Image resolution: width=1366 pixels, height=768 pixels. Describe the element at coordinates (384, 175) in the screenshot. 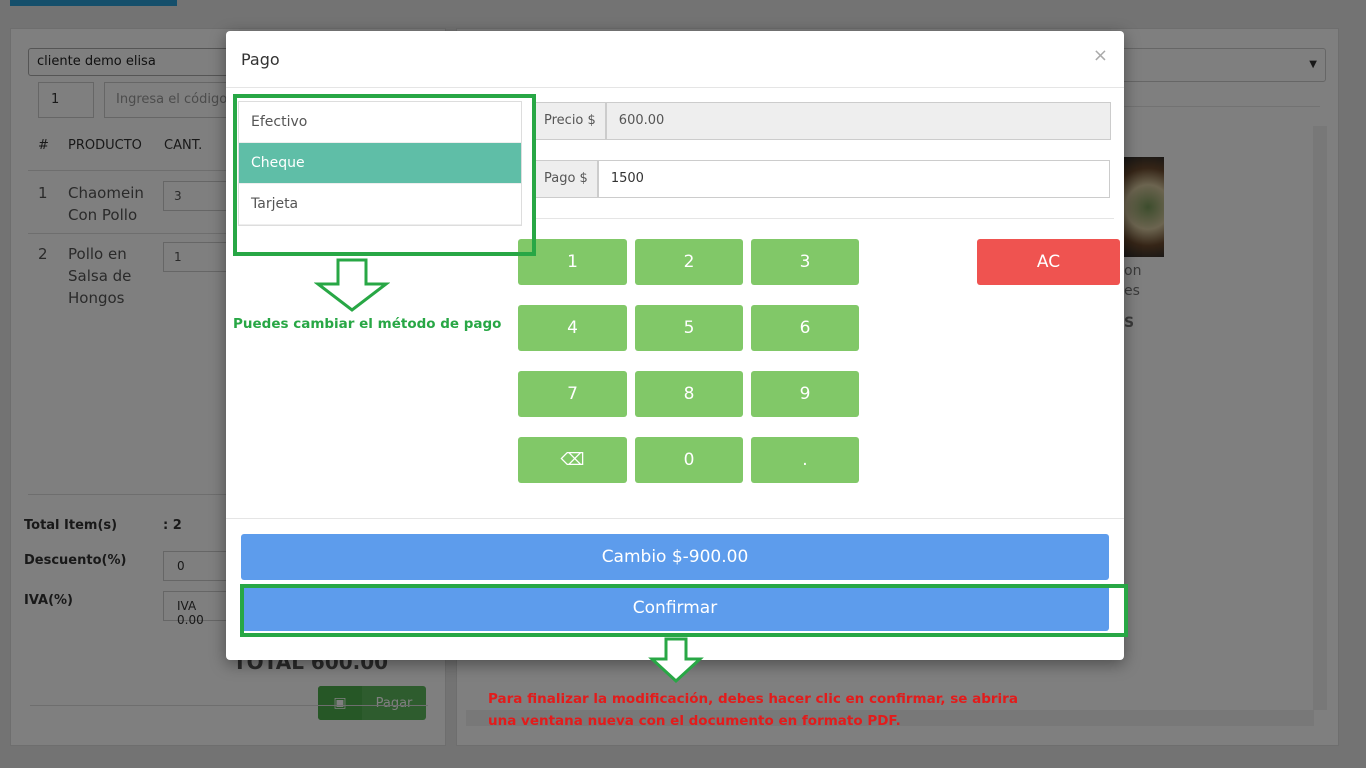

I see `highlight-payment-methods` at that location.